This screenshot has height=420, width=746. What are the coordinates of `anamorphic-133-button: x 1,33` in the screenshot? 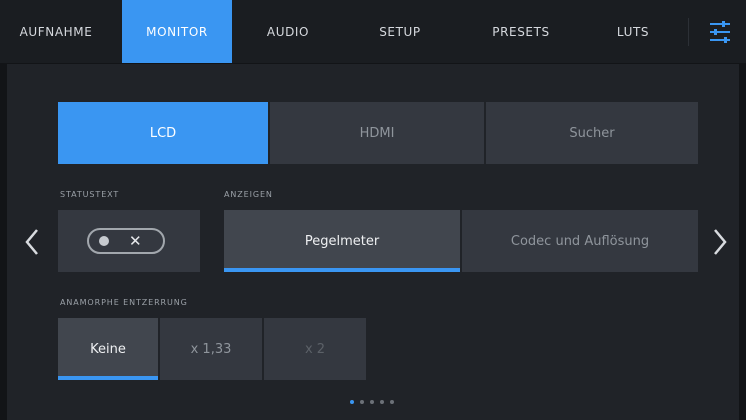 It's located at (211, 349).